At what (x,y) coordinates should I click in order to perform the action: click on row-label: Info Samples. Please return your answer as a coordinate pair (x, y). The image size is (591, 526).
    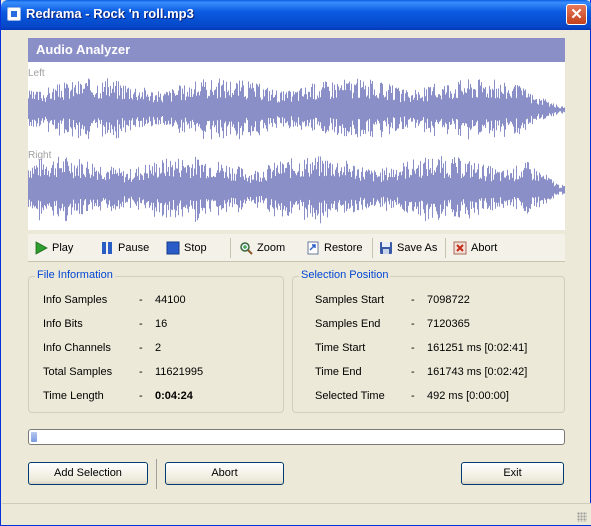
    Looking at the image, I should click on (75, 300).